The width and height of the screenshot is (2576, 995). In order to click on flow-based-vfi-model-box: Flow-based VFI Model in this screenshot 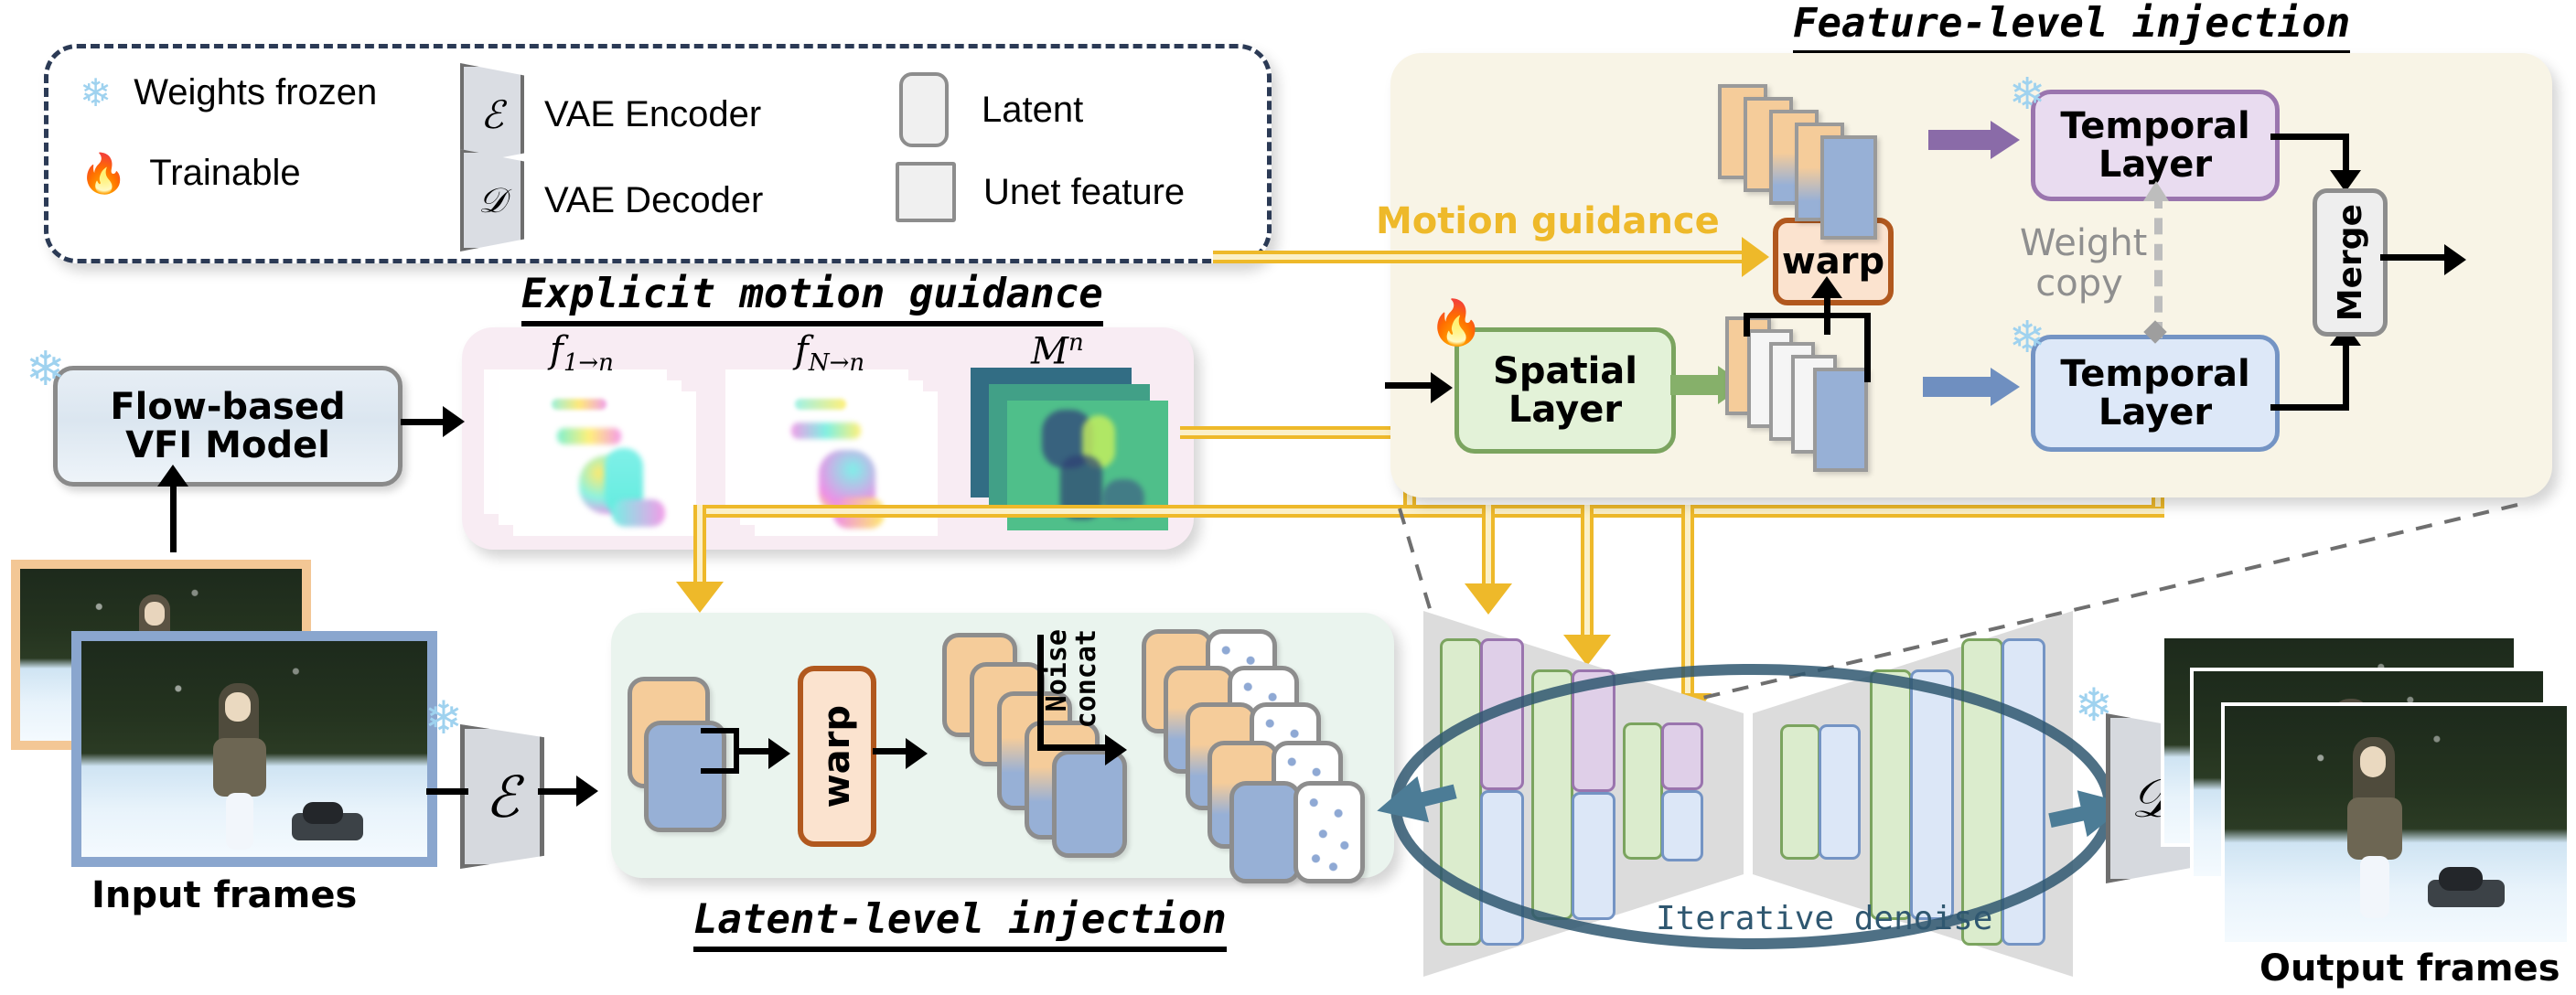, I will do `click(228, 427)`.